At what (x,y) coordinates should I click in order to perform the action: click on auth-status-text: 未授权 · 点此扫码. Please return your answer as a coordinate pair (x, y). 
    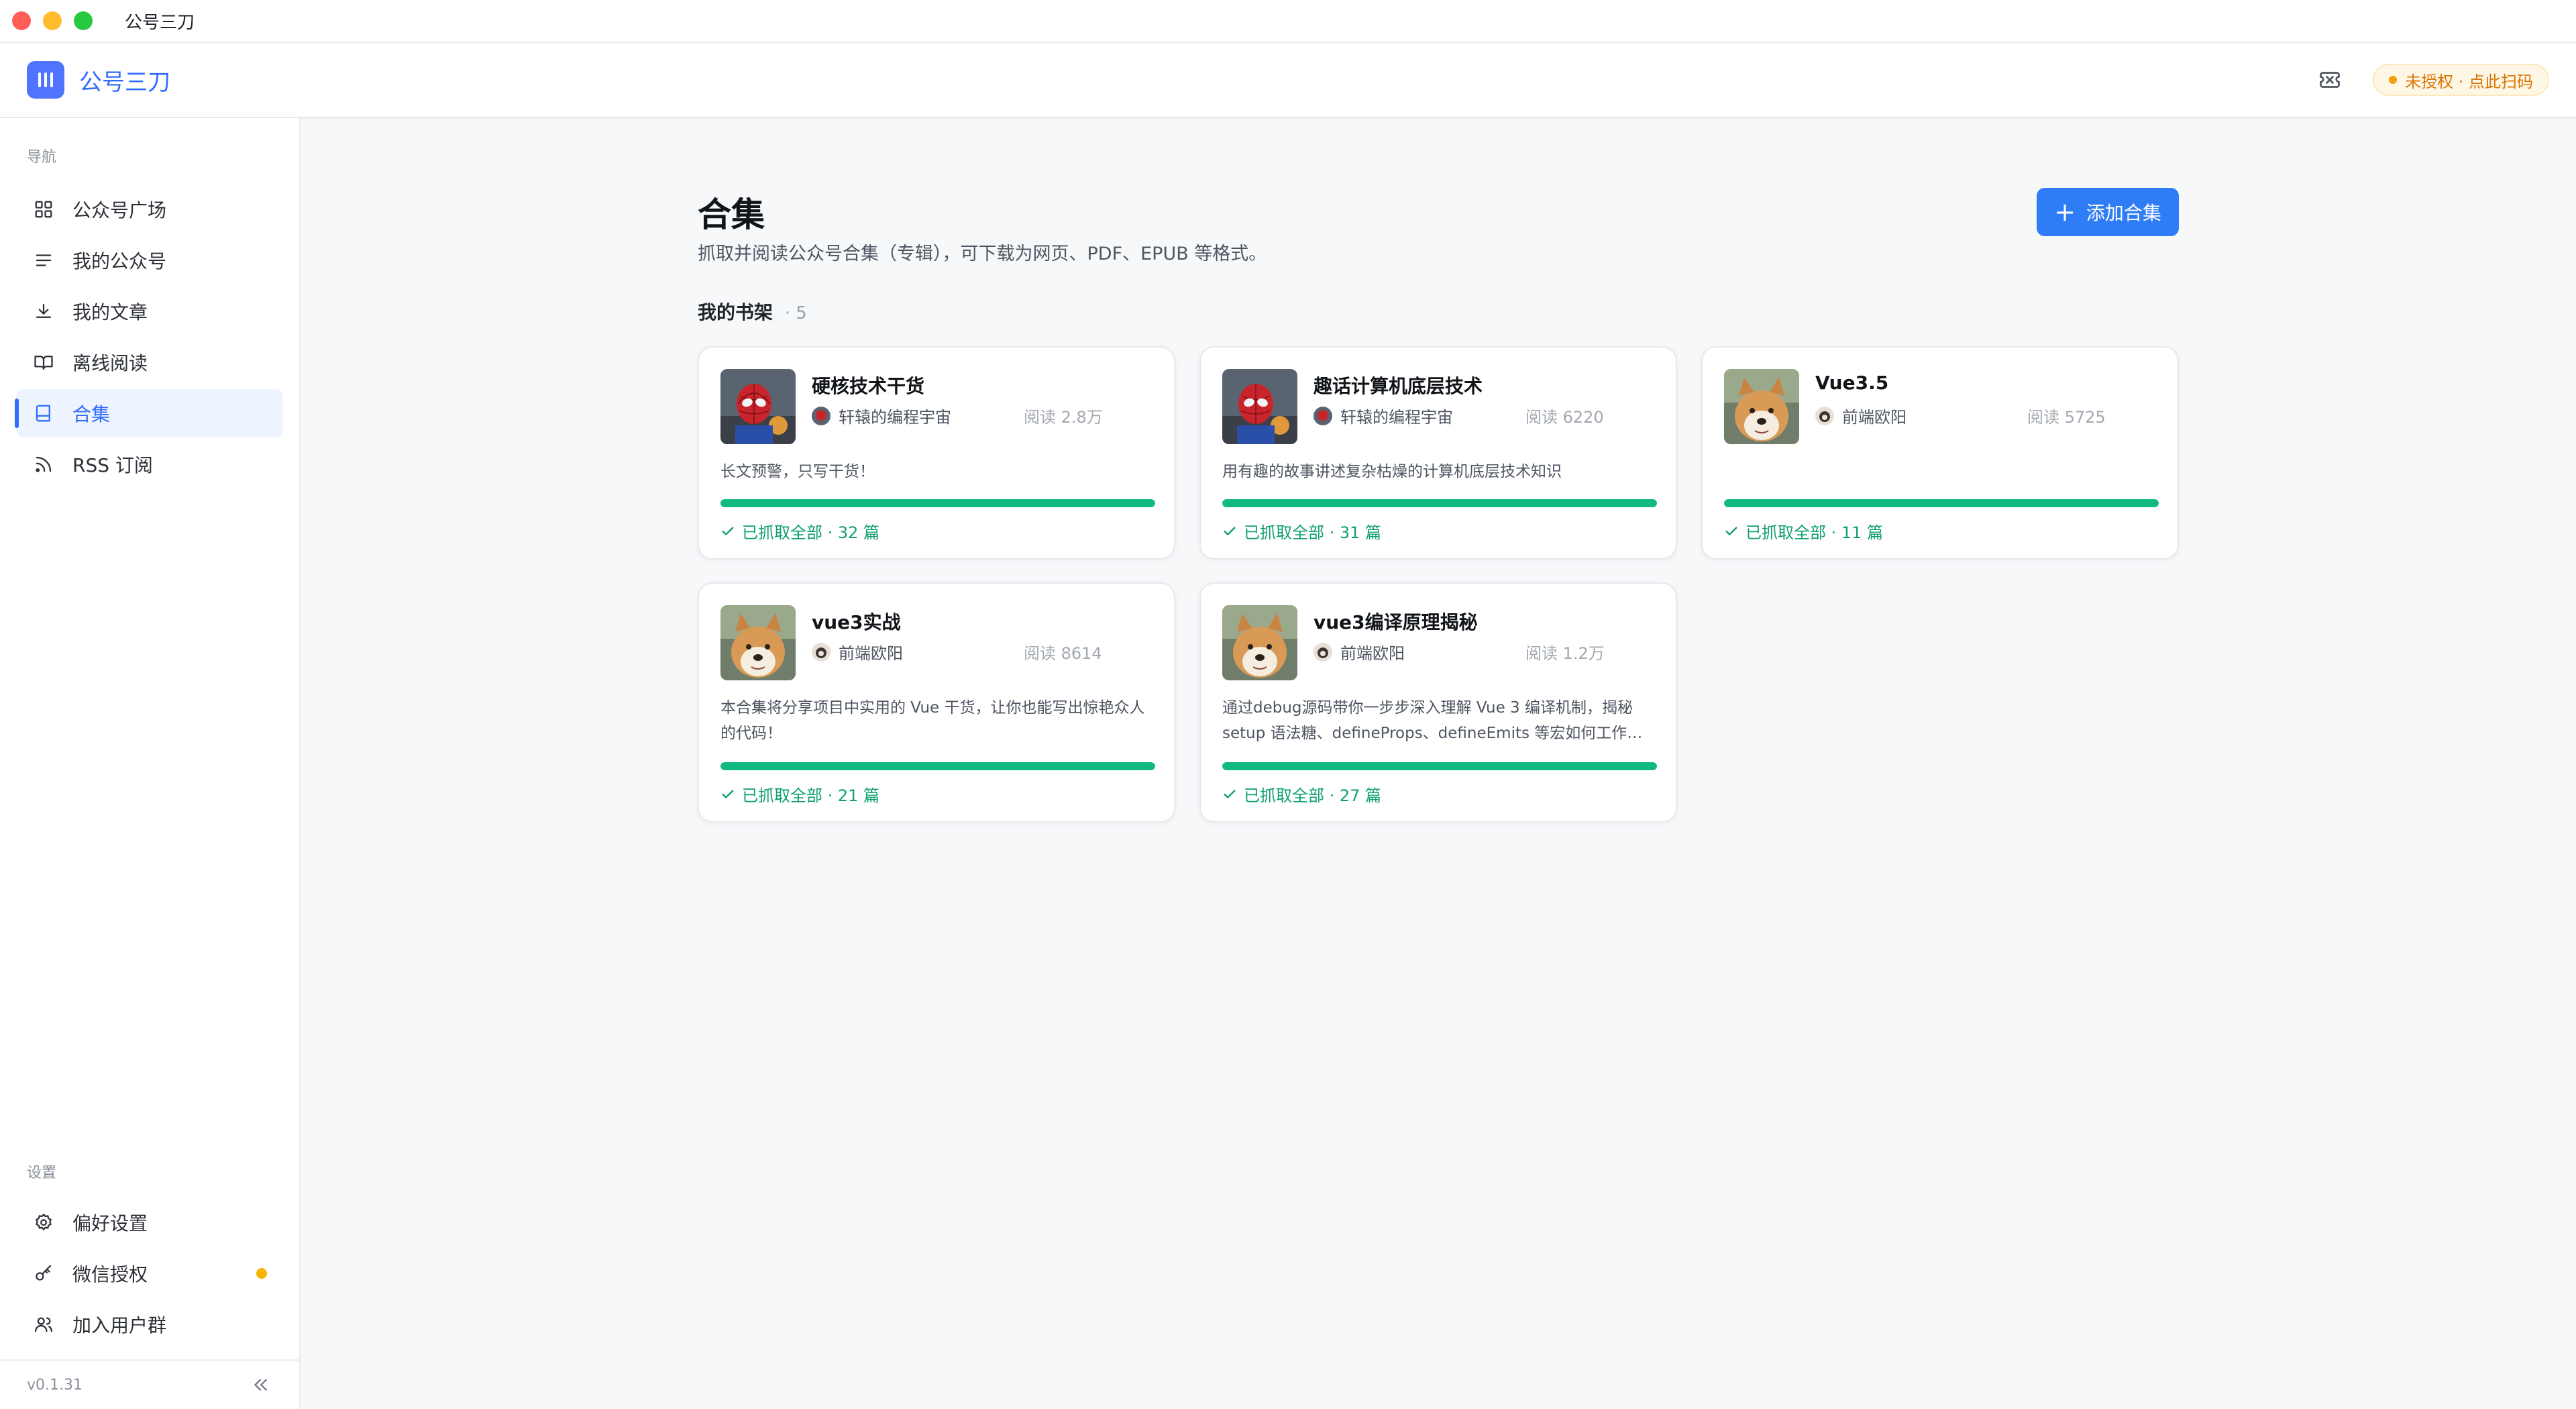
    Looking at the image, I should click on (2469, 81).